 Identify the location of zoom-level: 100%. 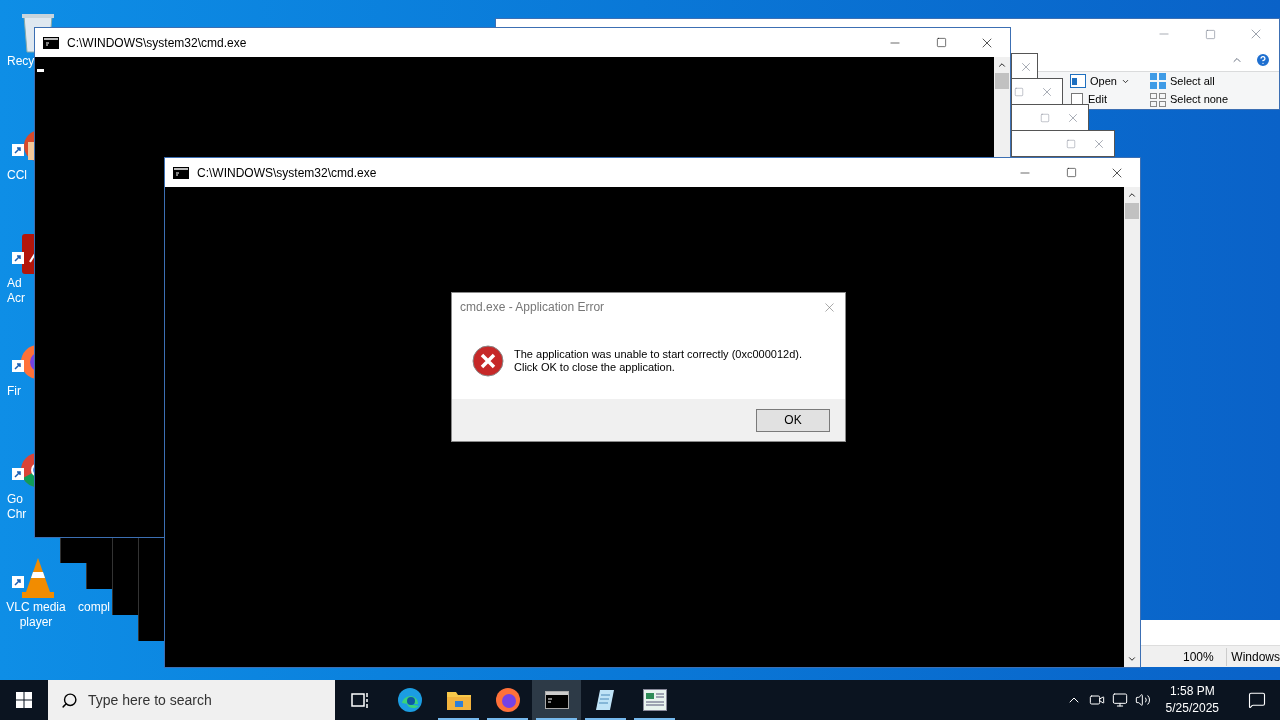
(1198, 657).